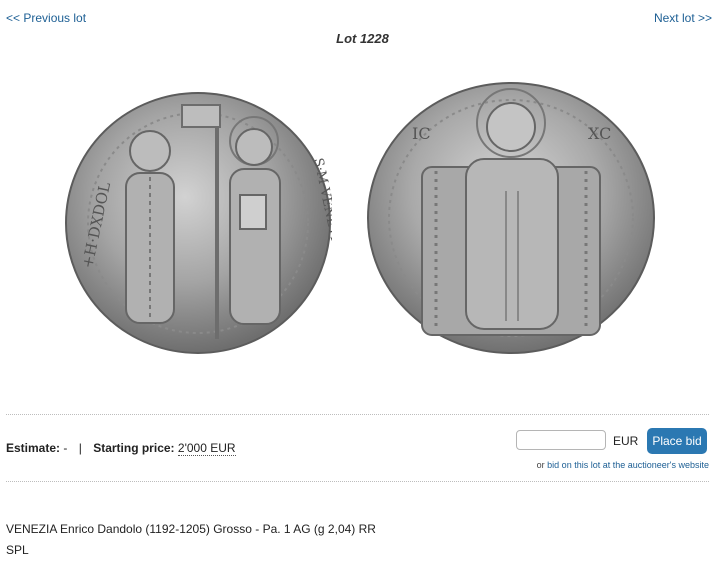 Image resolution: width=725 pixels, height=587 pixels. I want to click on place-bid-button: Place bid, so click(677, 441).